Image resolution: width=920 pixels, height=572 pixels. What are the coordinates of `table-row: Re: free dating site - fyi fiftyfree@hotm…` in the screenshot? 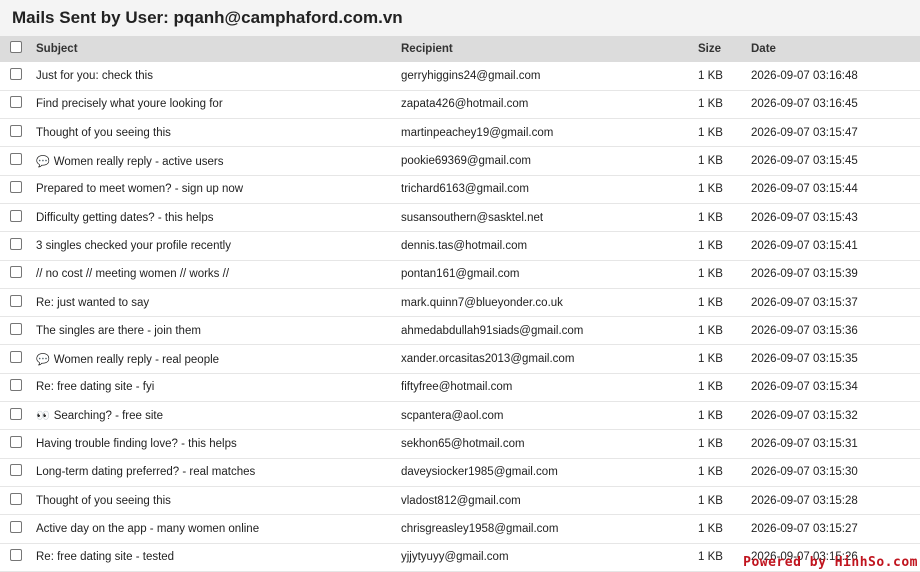 It's located at (460, 387).